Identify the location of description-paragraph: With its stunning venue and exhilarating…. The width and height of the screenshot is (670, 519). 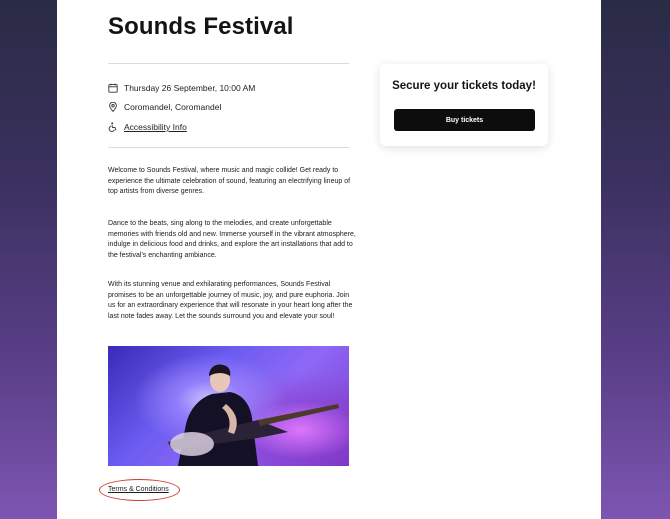
(230, 300).